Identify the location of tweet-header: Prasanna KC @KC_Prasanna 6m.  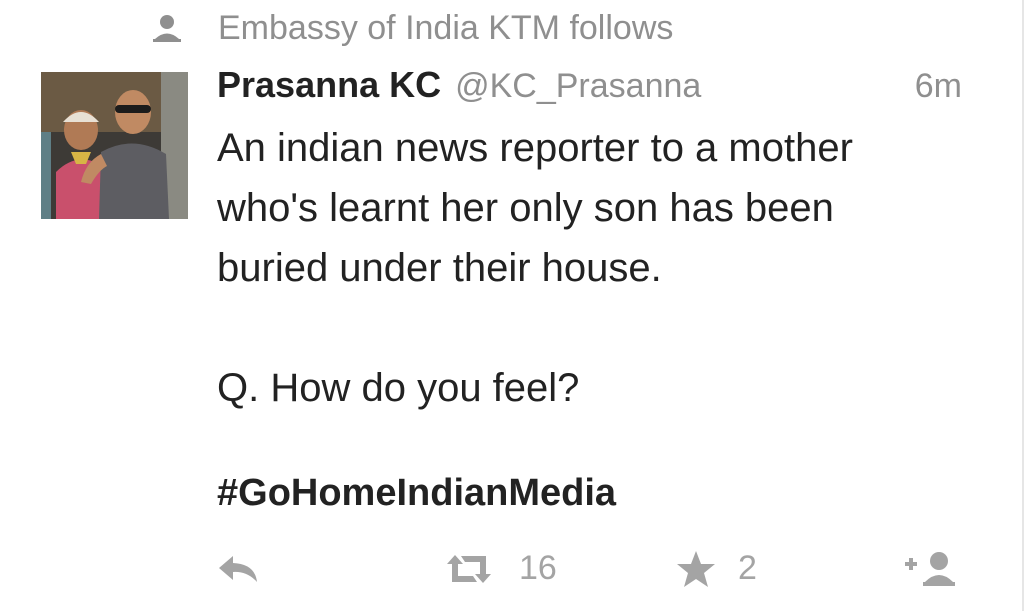
(589, 89).